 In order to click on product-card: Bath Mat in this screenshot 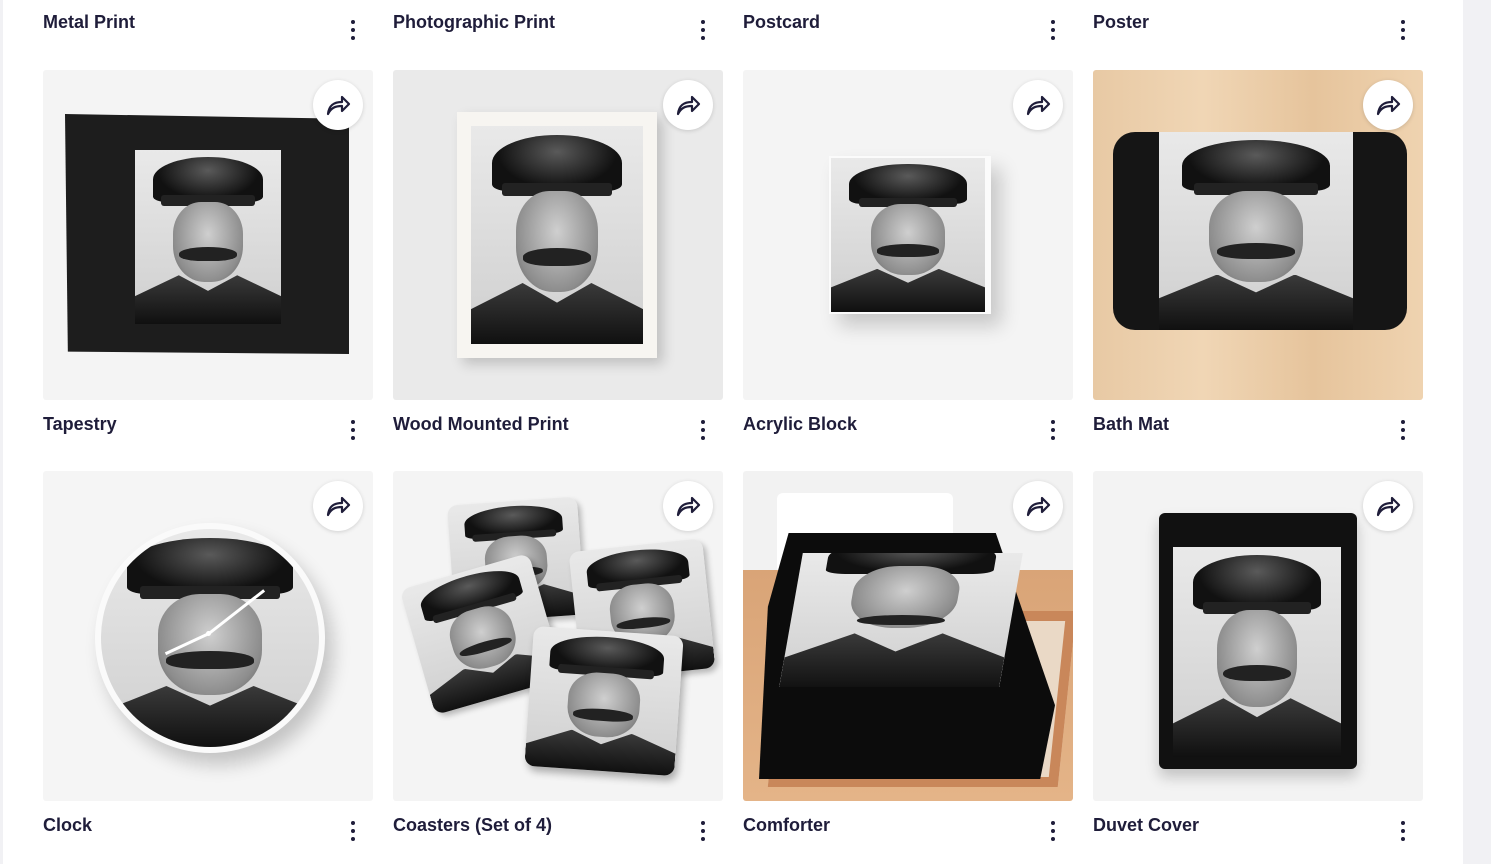, I will do `click(1258, 265)`.